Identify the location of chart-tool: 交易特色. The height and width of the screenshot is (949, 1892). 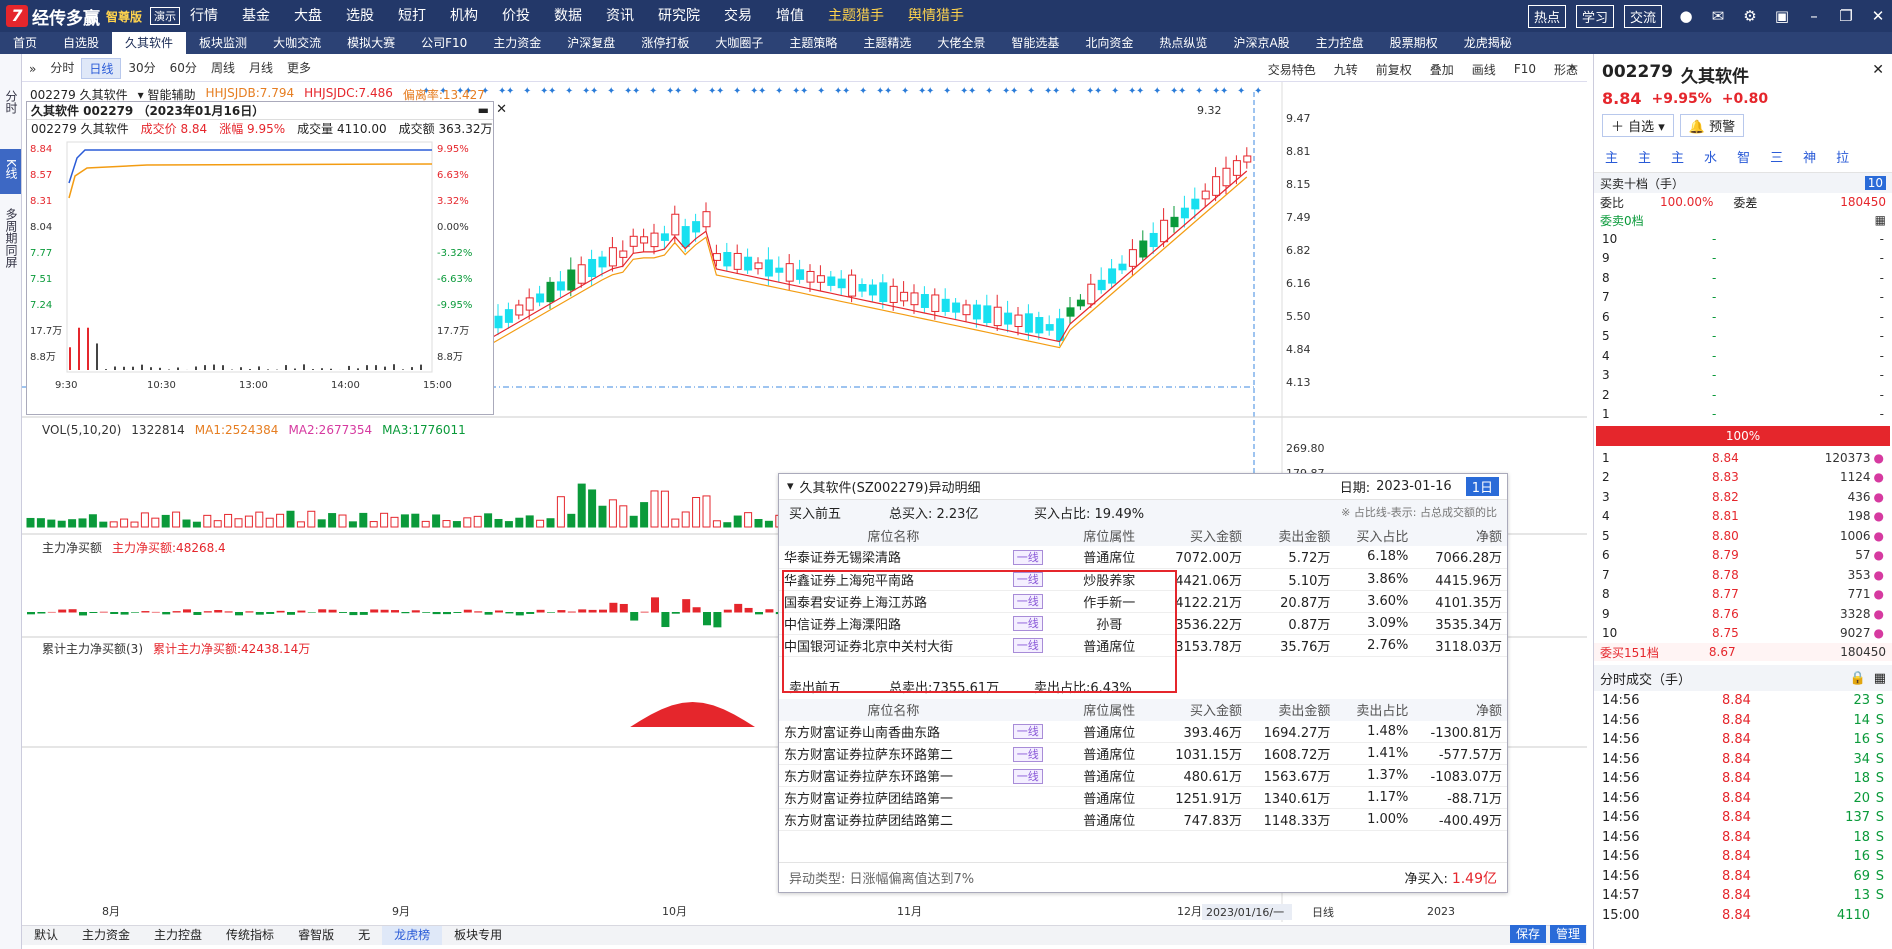
(1292, 69).